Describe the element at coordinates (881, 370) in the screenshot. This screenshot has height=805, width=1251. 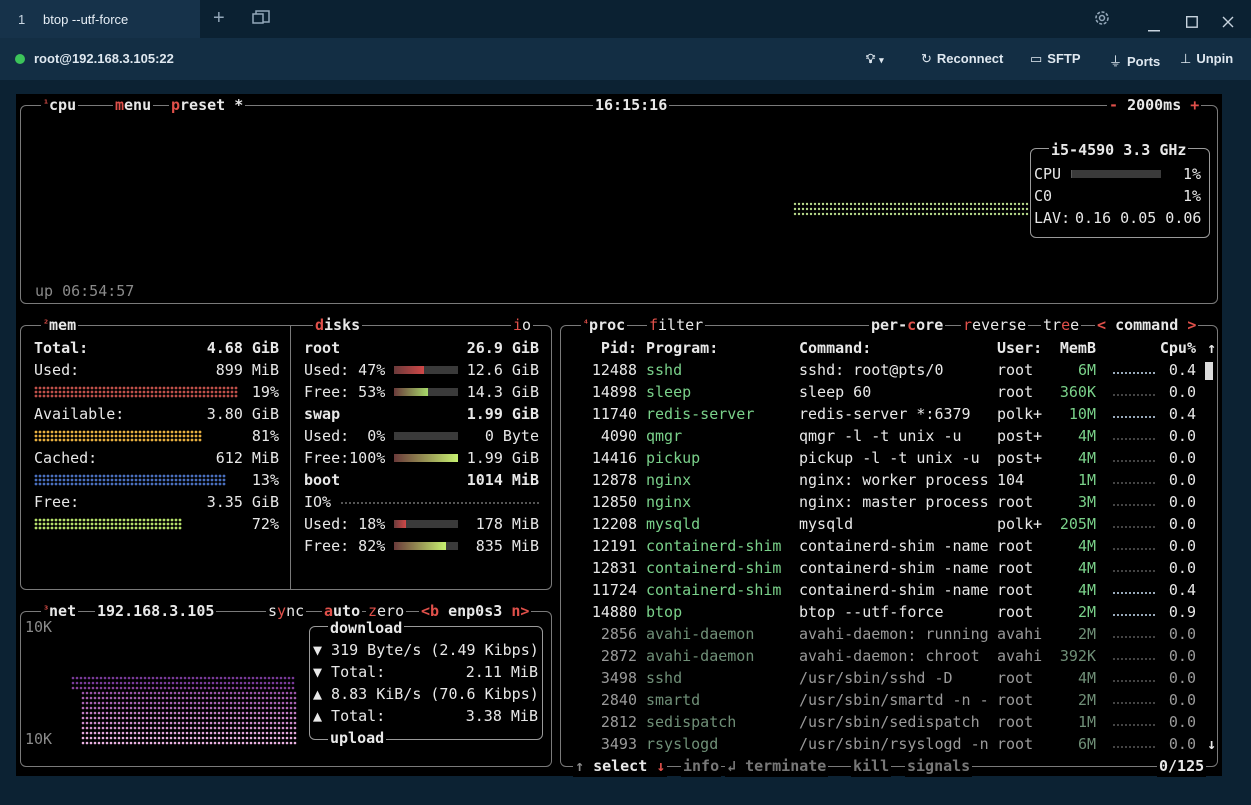
I see `table-row: 12488 sshd sshd: root@pts/0 root 6M 0.4` at that location.